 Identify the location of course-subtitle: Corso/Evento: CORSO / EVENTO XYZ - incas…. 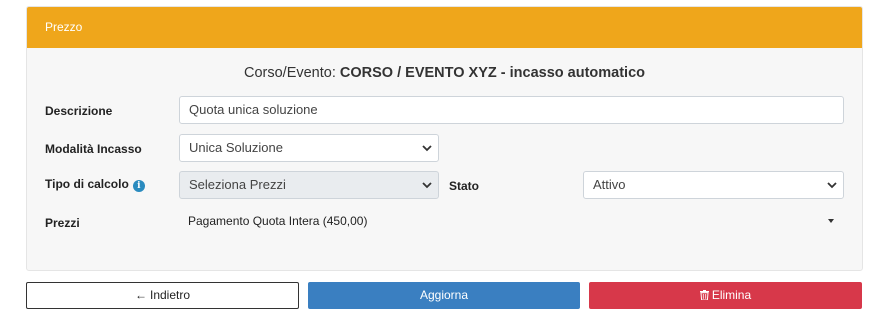
(444, 73).